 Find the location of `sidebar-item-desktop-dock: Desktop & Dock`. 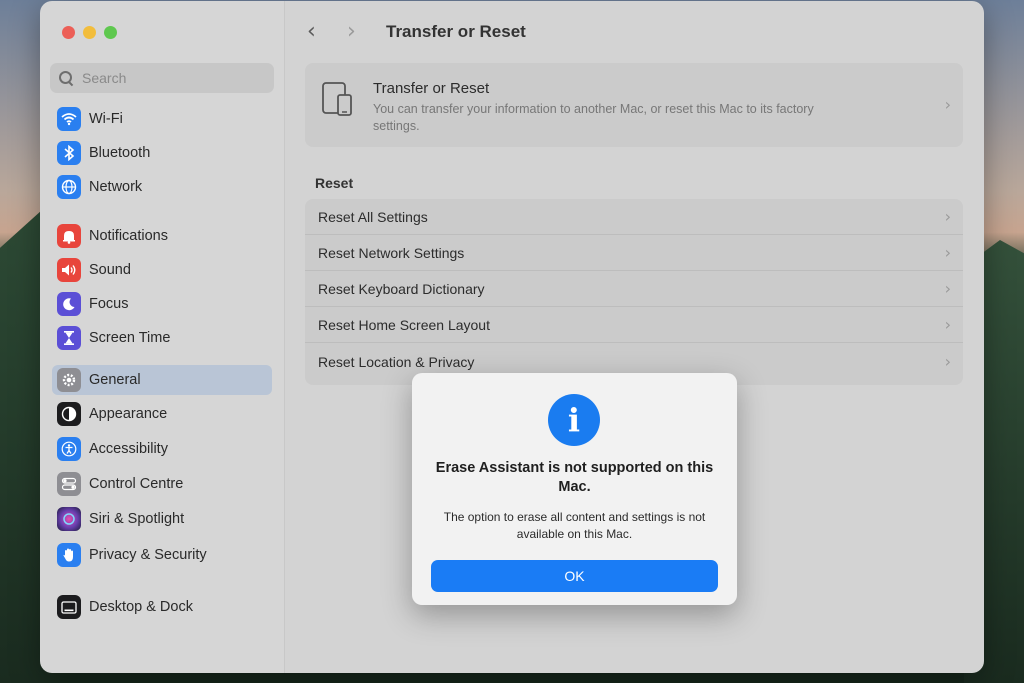

sidebar-item-desktop-dock: Desktop & Dock is located at coordinates (162, 607).